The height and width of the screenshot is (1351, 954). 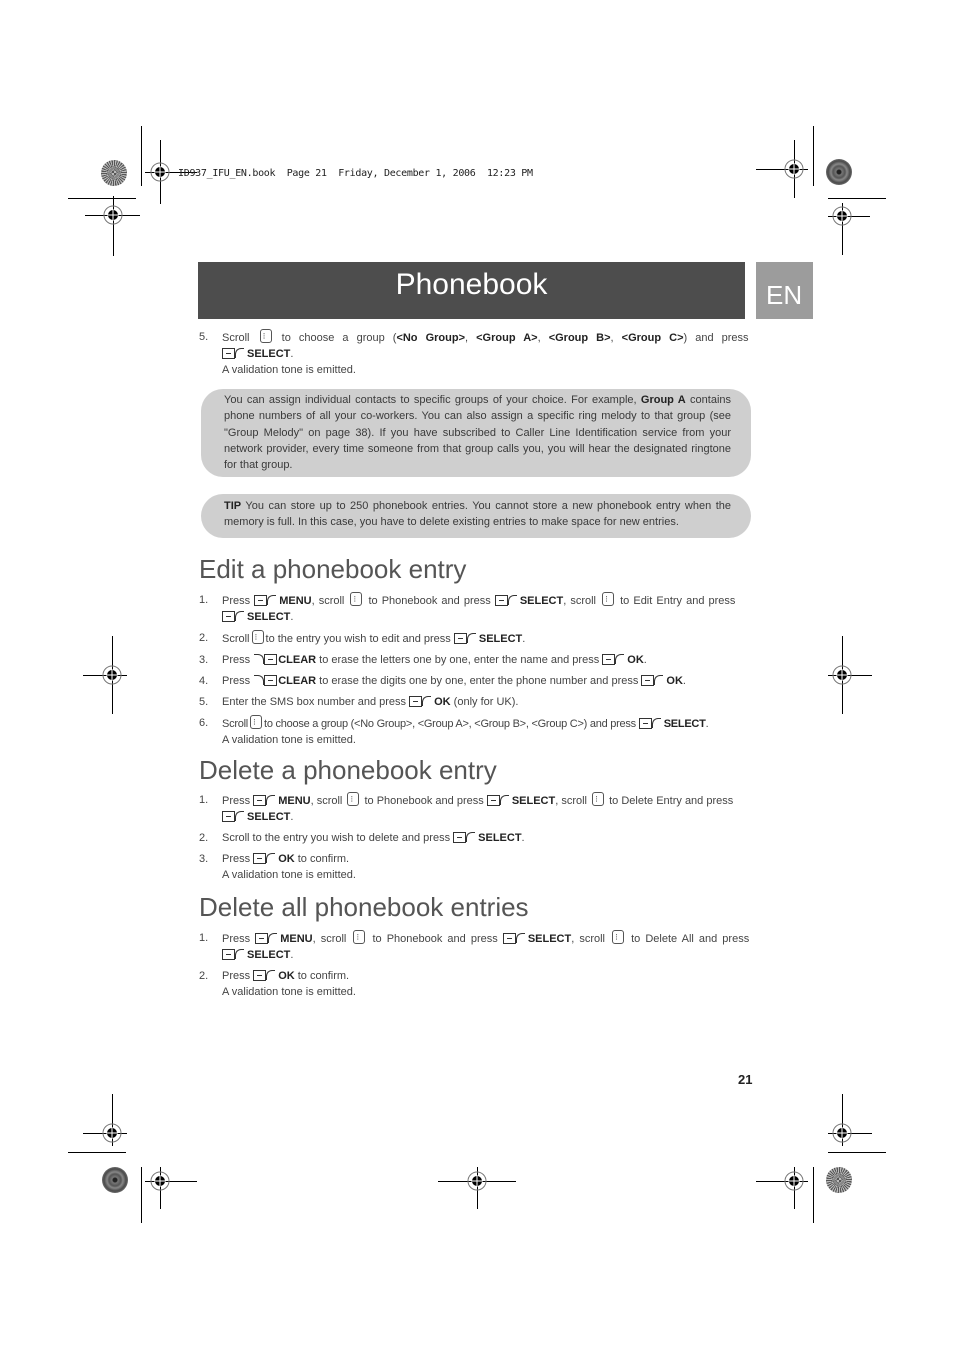 I want to click on step-number: 2., so click(x=204, y=838).